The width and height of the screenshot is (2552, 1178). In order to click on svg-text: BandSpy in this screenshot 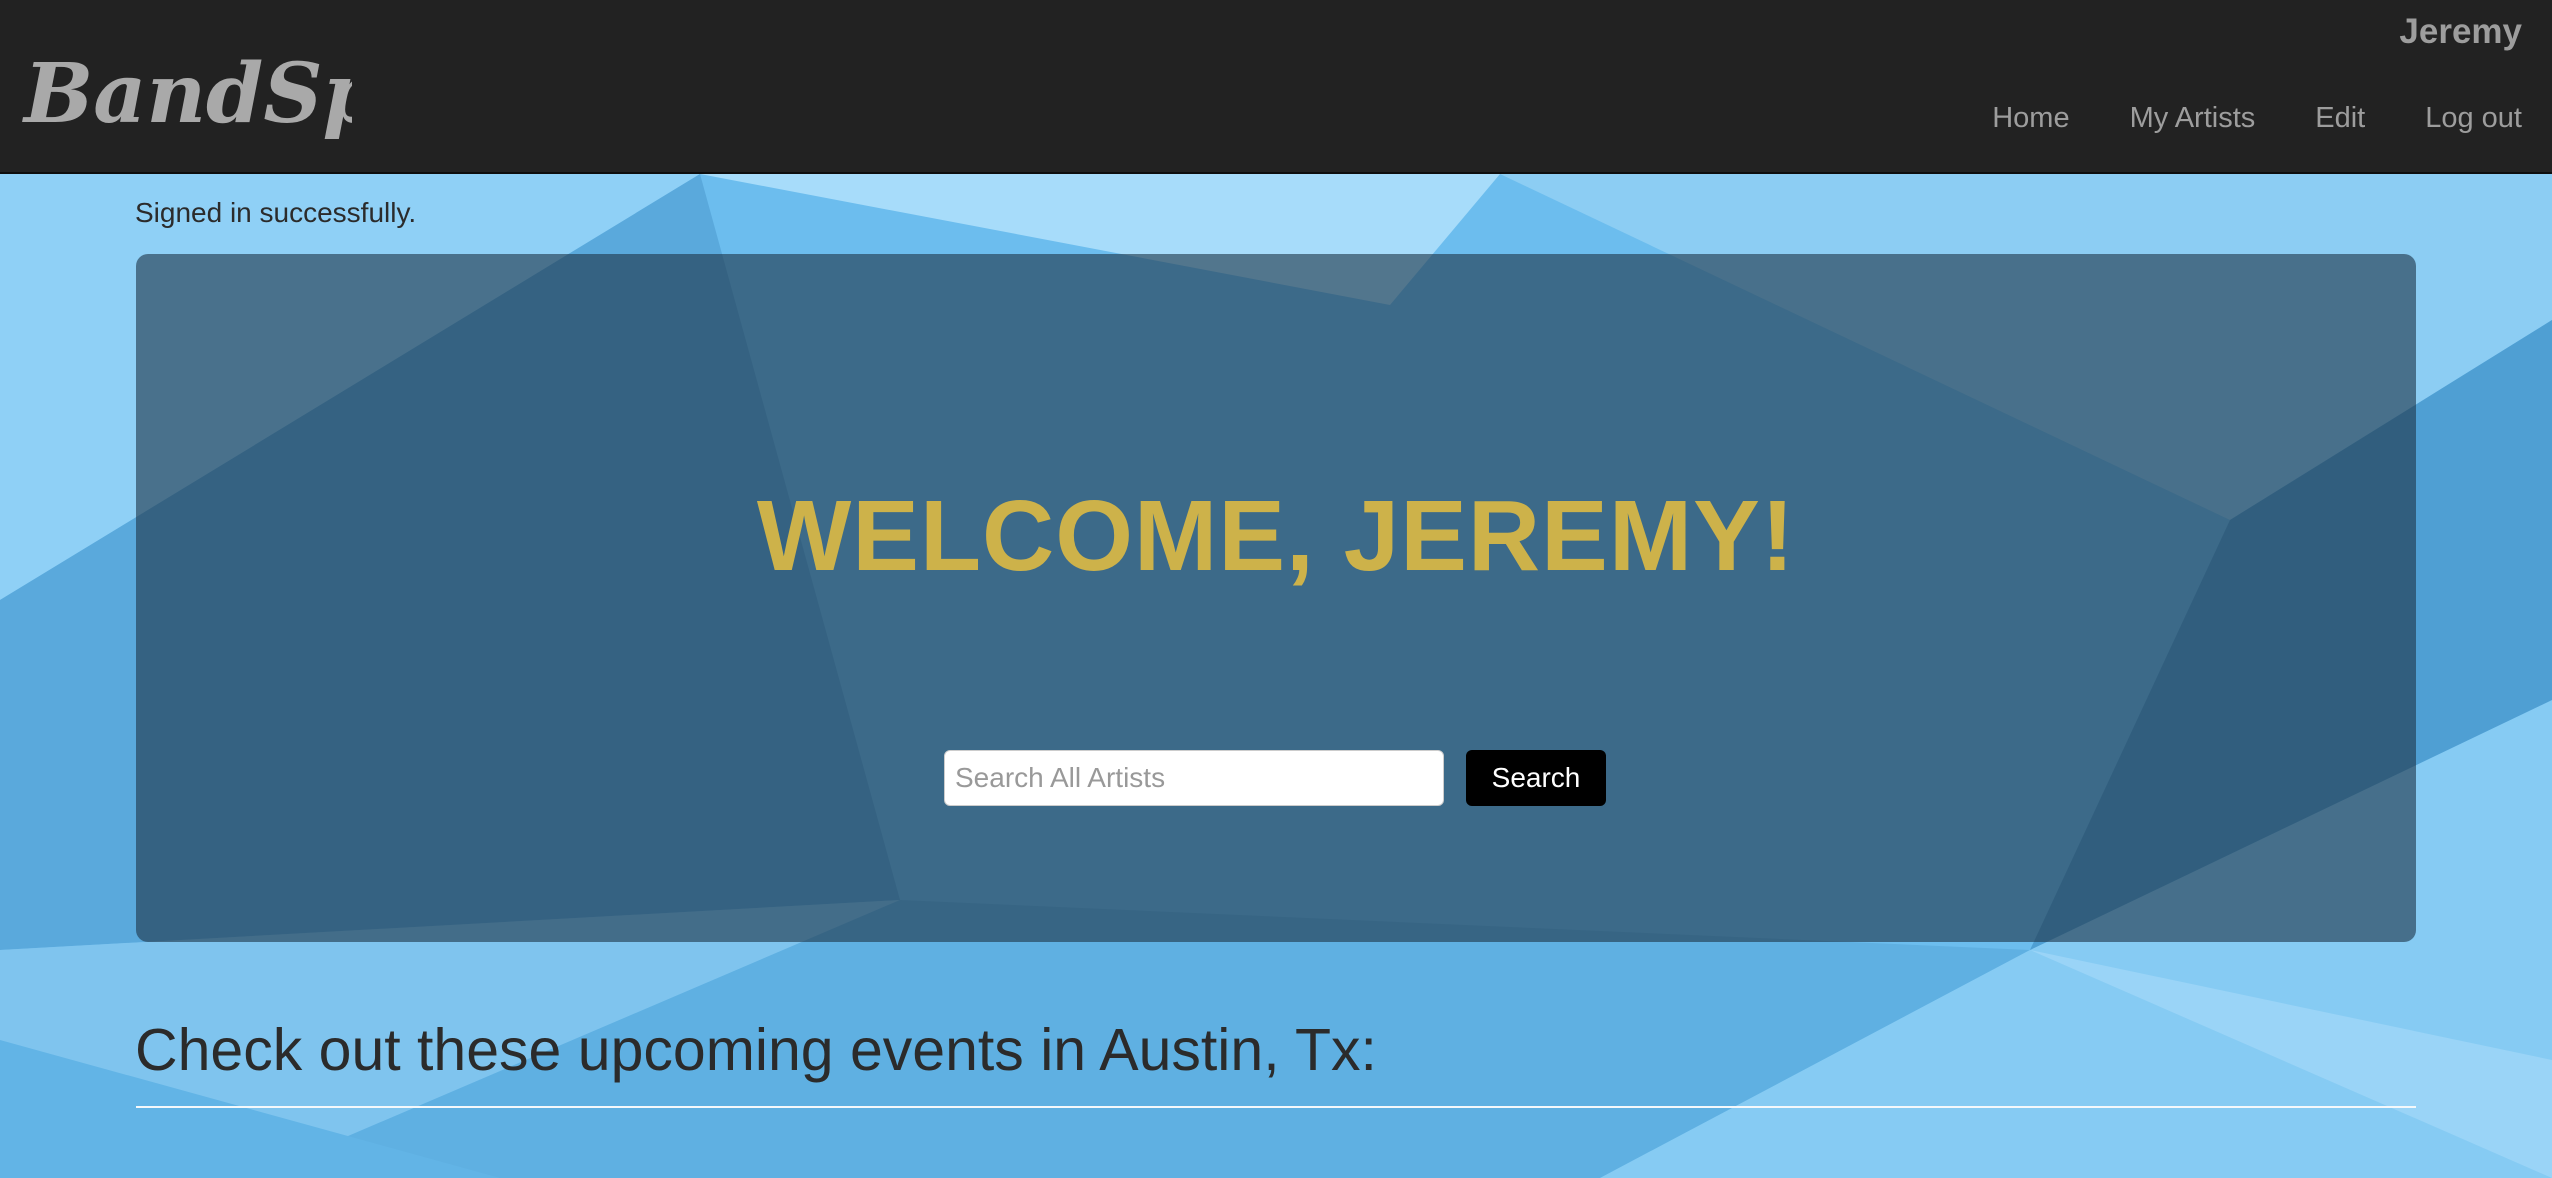, I will do `click(187, 94)`.